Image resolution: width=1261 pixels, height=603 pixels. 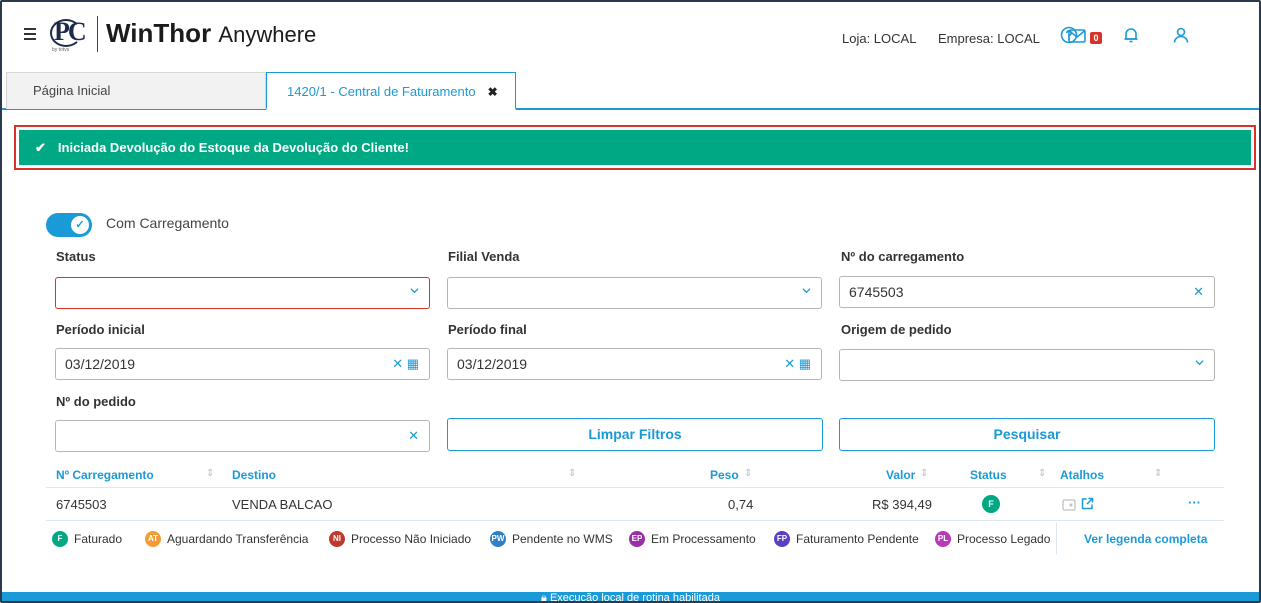 I want to click on cell-destino: VENDA BALCAO, so click(x=282, y=504).